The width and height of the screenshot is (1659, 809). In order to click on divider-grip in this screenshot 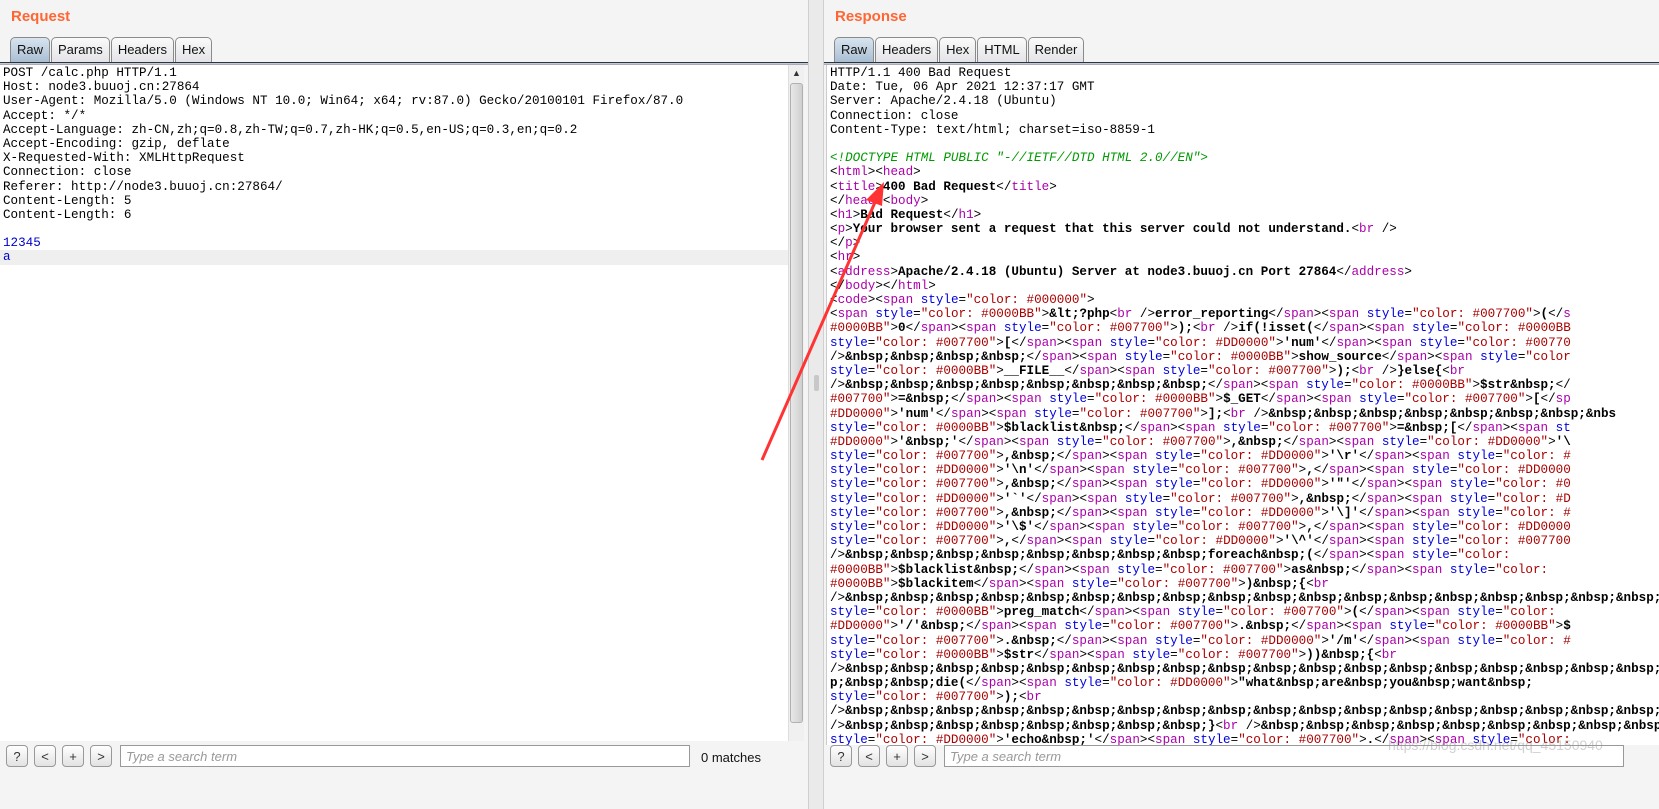, I will do `click(816, 383)`.